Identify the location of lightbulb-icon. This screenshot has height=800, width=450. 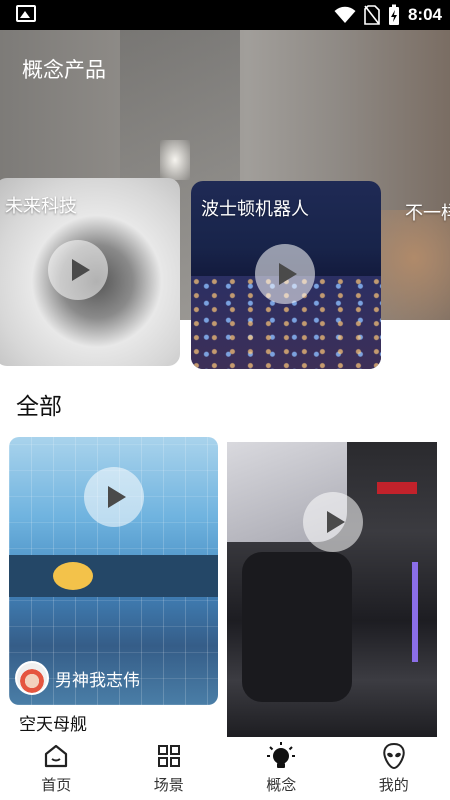
(281, 756).